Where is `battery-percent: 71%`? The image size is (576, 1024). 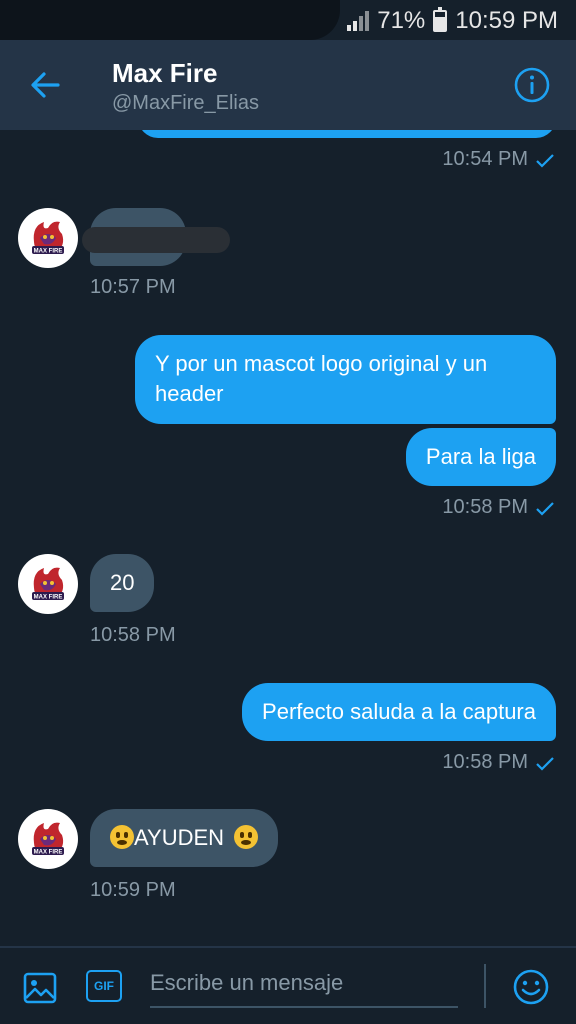
battery-percent: 71% is located at coordinates (401, 20).